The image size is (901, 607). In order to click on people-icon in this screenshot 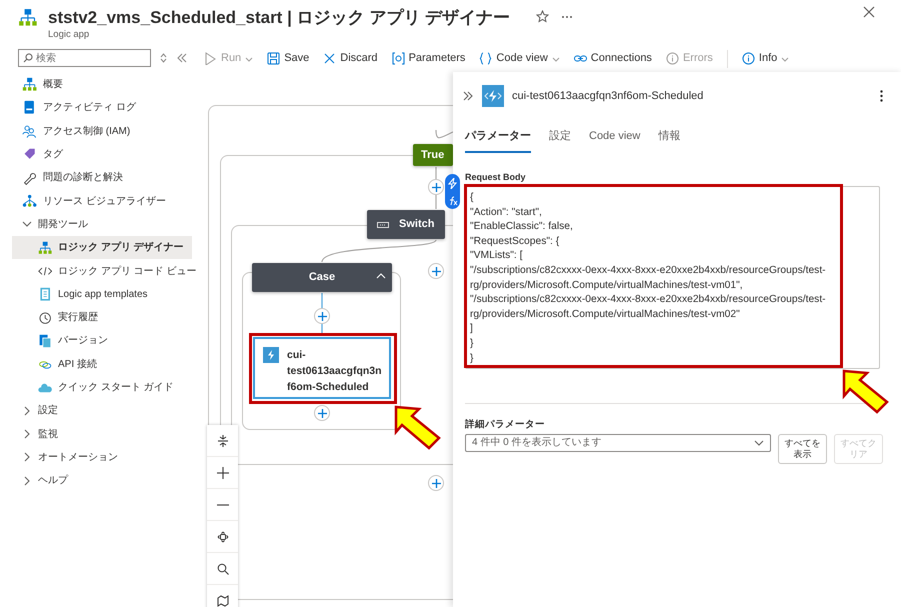, I will do `click(29, 131)`.